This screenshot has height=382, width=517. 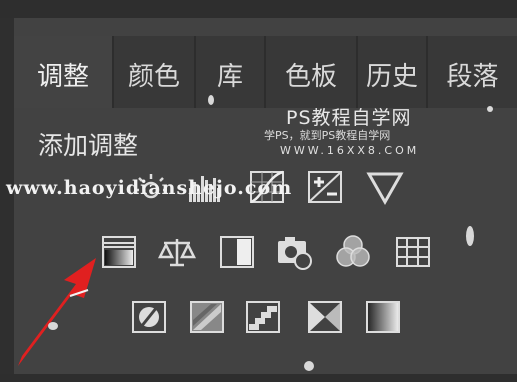 I want to click on watermark-overlay-url: www.haoyidianshejo.com, so click(x=149, y=188).